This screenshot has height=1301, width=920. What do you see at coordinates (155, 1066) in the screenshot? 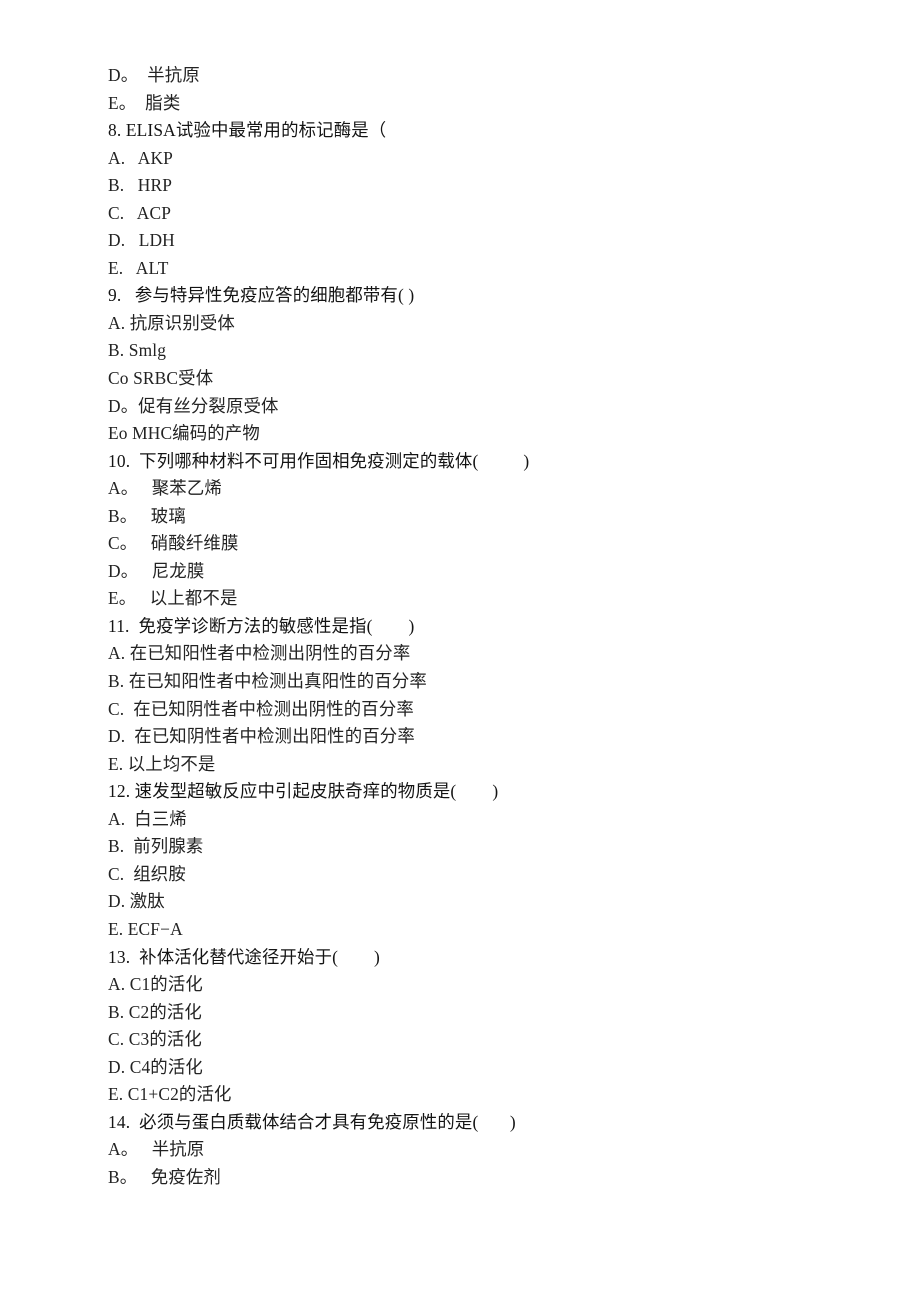
I see `answer-option: D. C4的活化` at bounding box center [155, 1066].